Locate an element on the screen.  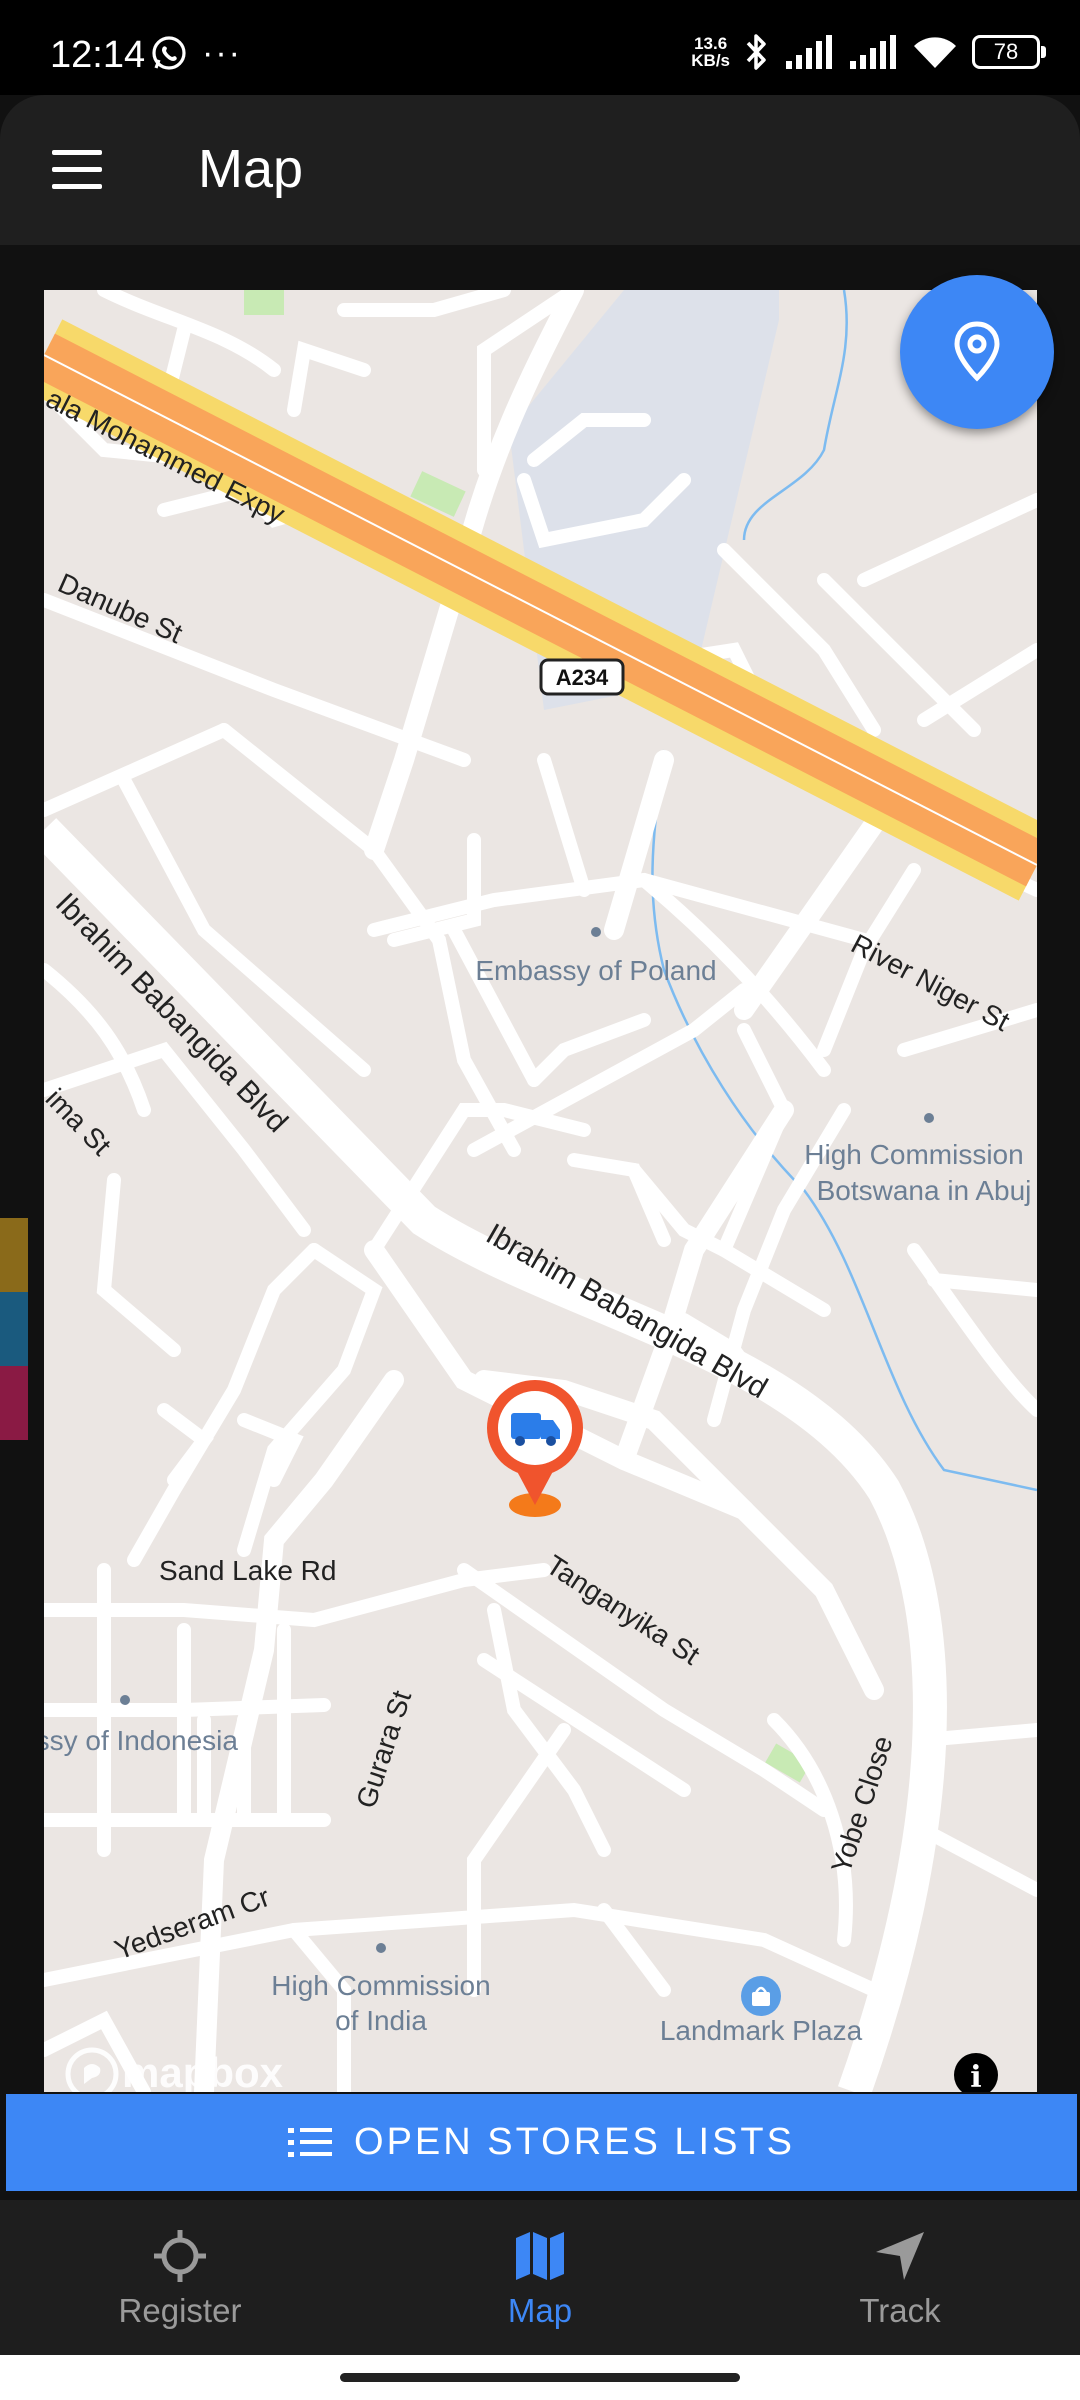
label-embassy-poland: Embassy of Poland is located at coordinates (595, 970).